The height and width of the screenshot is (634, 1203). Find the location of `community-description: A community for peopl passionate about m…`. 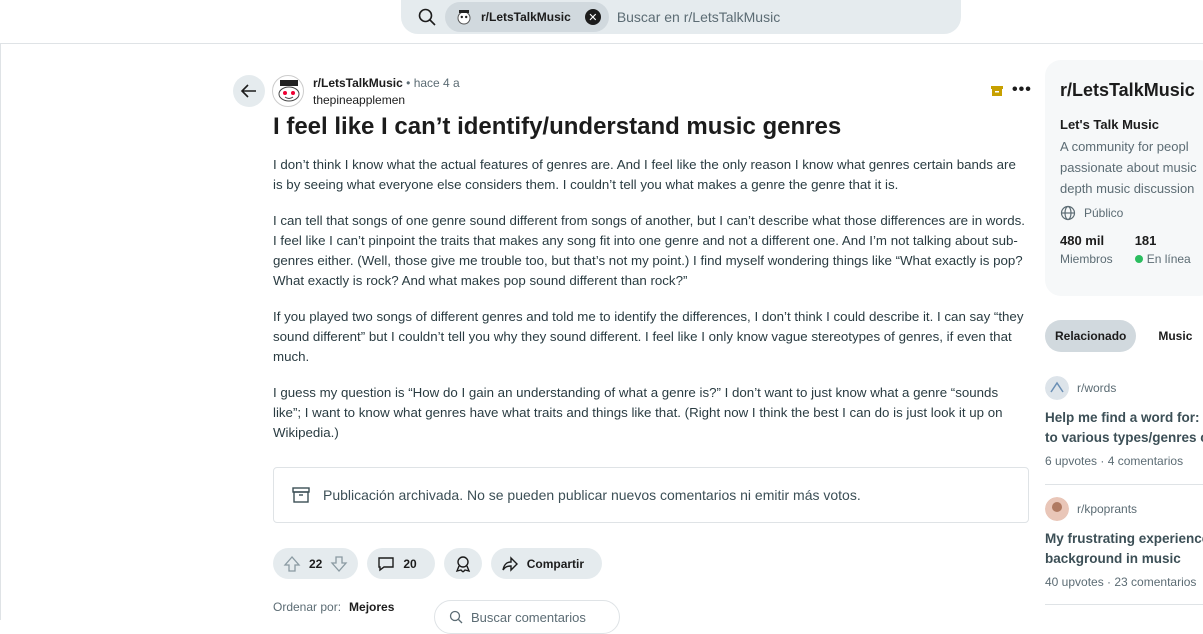

community-description: A community for peopl passionate about m… is located at coordinates (1131, 167).